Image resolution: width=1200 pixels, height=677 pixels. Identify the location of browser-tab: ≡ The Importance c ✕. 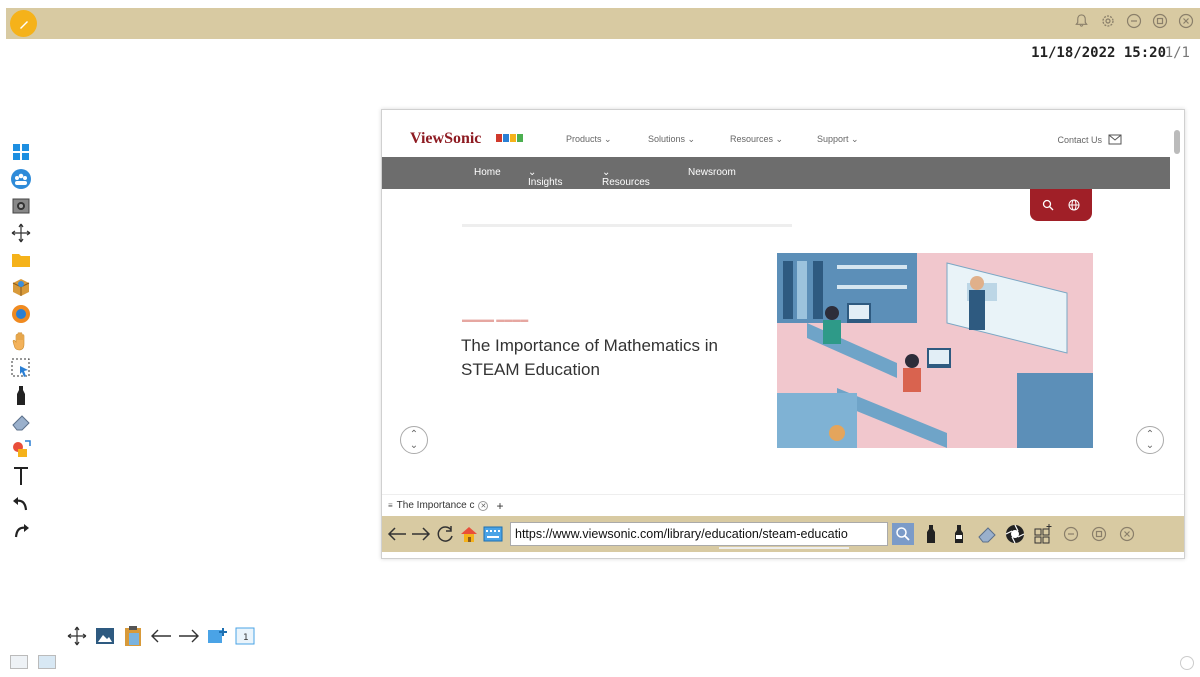
(438, 505).